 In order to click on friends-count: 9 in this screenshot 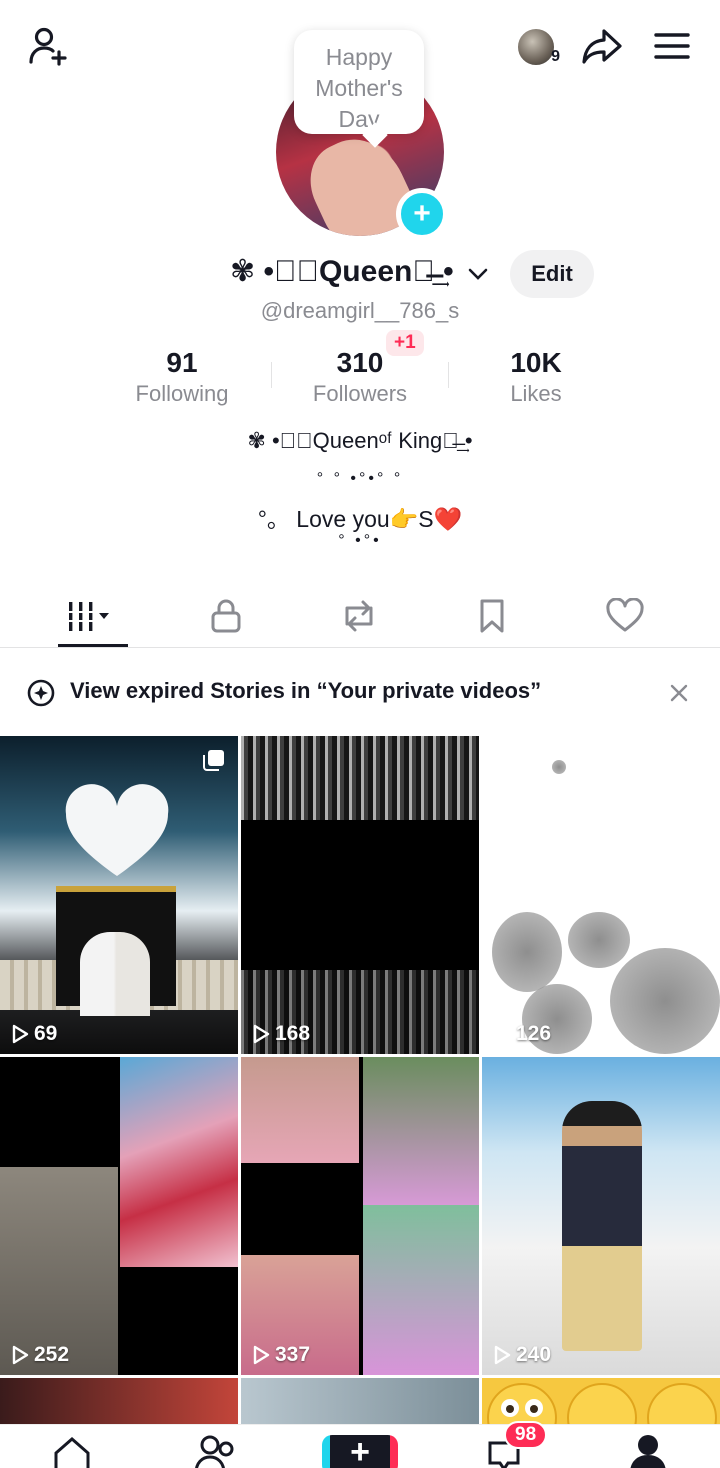, I will do `click(555, 56)`.